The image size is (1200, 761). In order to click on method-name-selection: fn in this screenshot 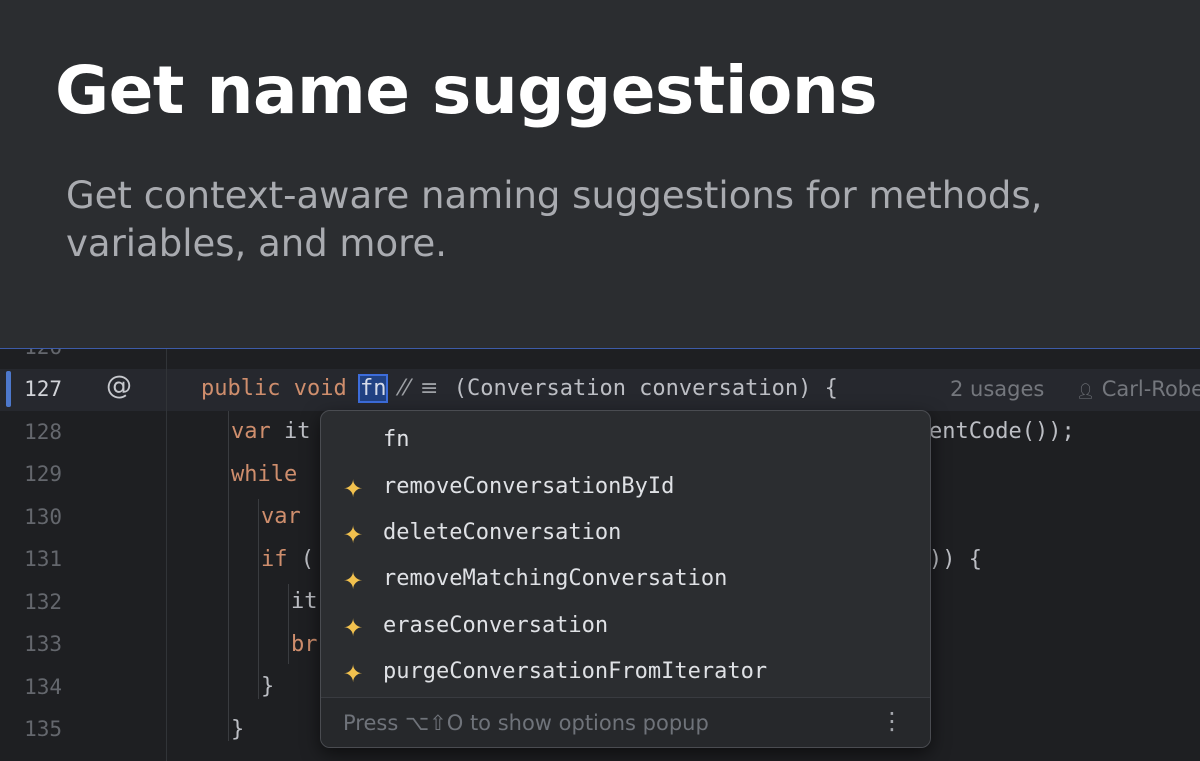, I will do `click(373, 388)`.